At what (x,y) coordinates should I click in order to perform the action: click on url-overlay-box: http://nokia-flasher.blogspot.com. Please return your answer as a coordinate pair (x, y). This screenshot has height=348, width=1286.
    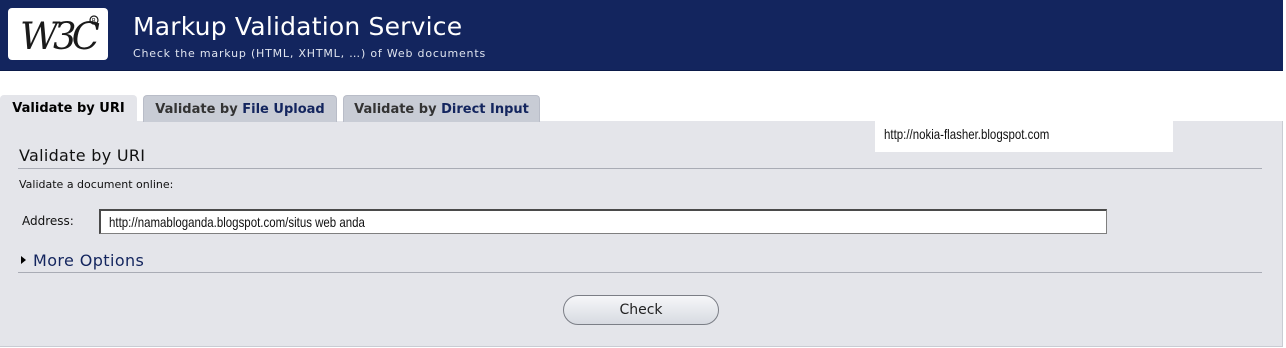
    Looking at the image, I should click on (1024, 136).